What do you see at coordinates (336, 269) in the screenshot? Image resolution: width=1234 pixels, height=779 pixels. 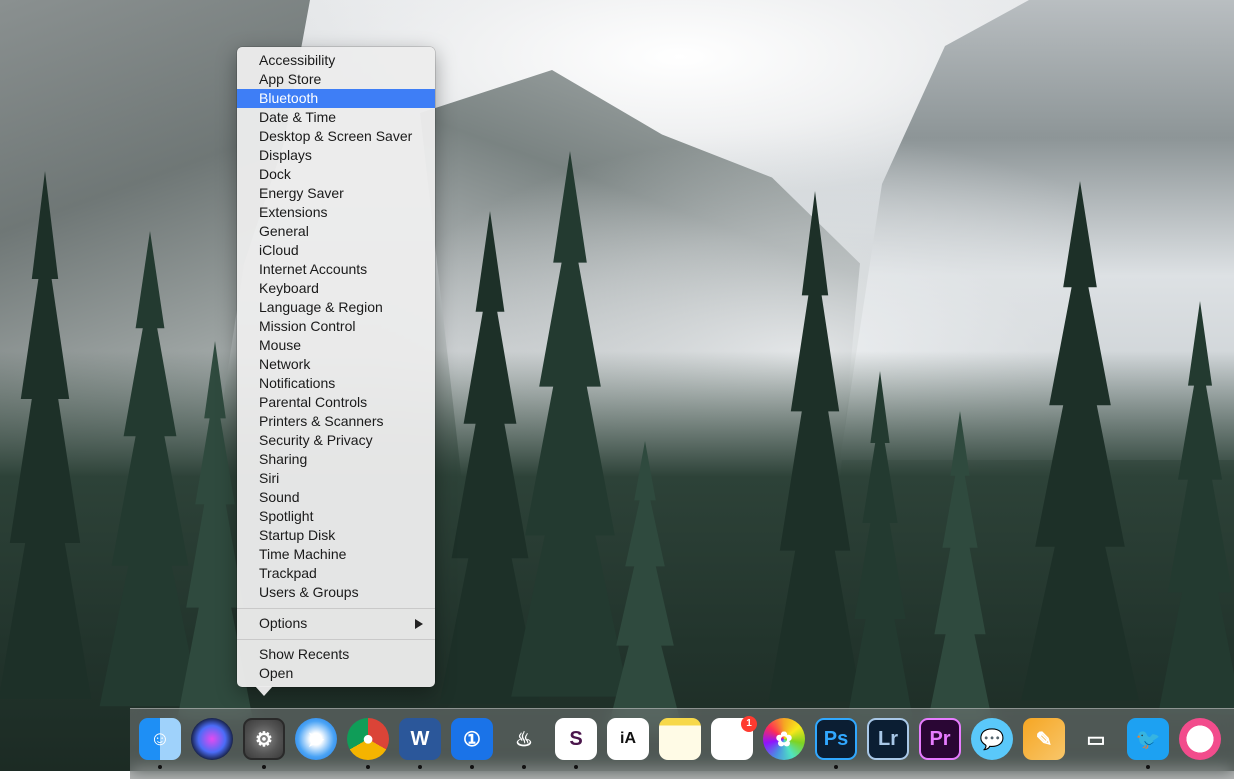 I see `menu-item-internet-accounts: Internet Accounts` at bounding box center [336, 269].